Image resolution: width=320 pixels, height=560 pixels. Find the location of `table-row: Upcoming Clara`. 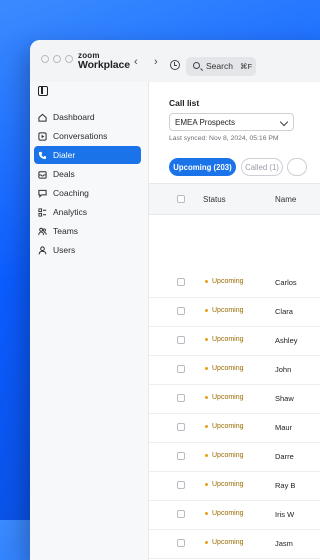

table-row: Upcoming Clara is located at coordinates (234, 312).